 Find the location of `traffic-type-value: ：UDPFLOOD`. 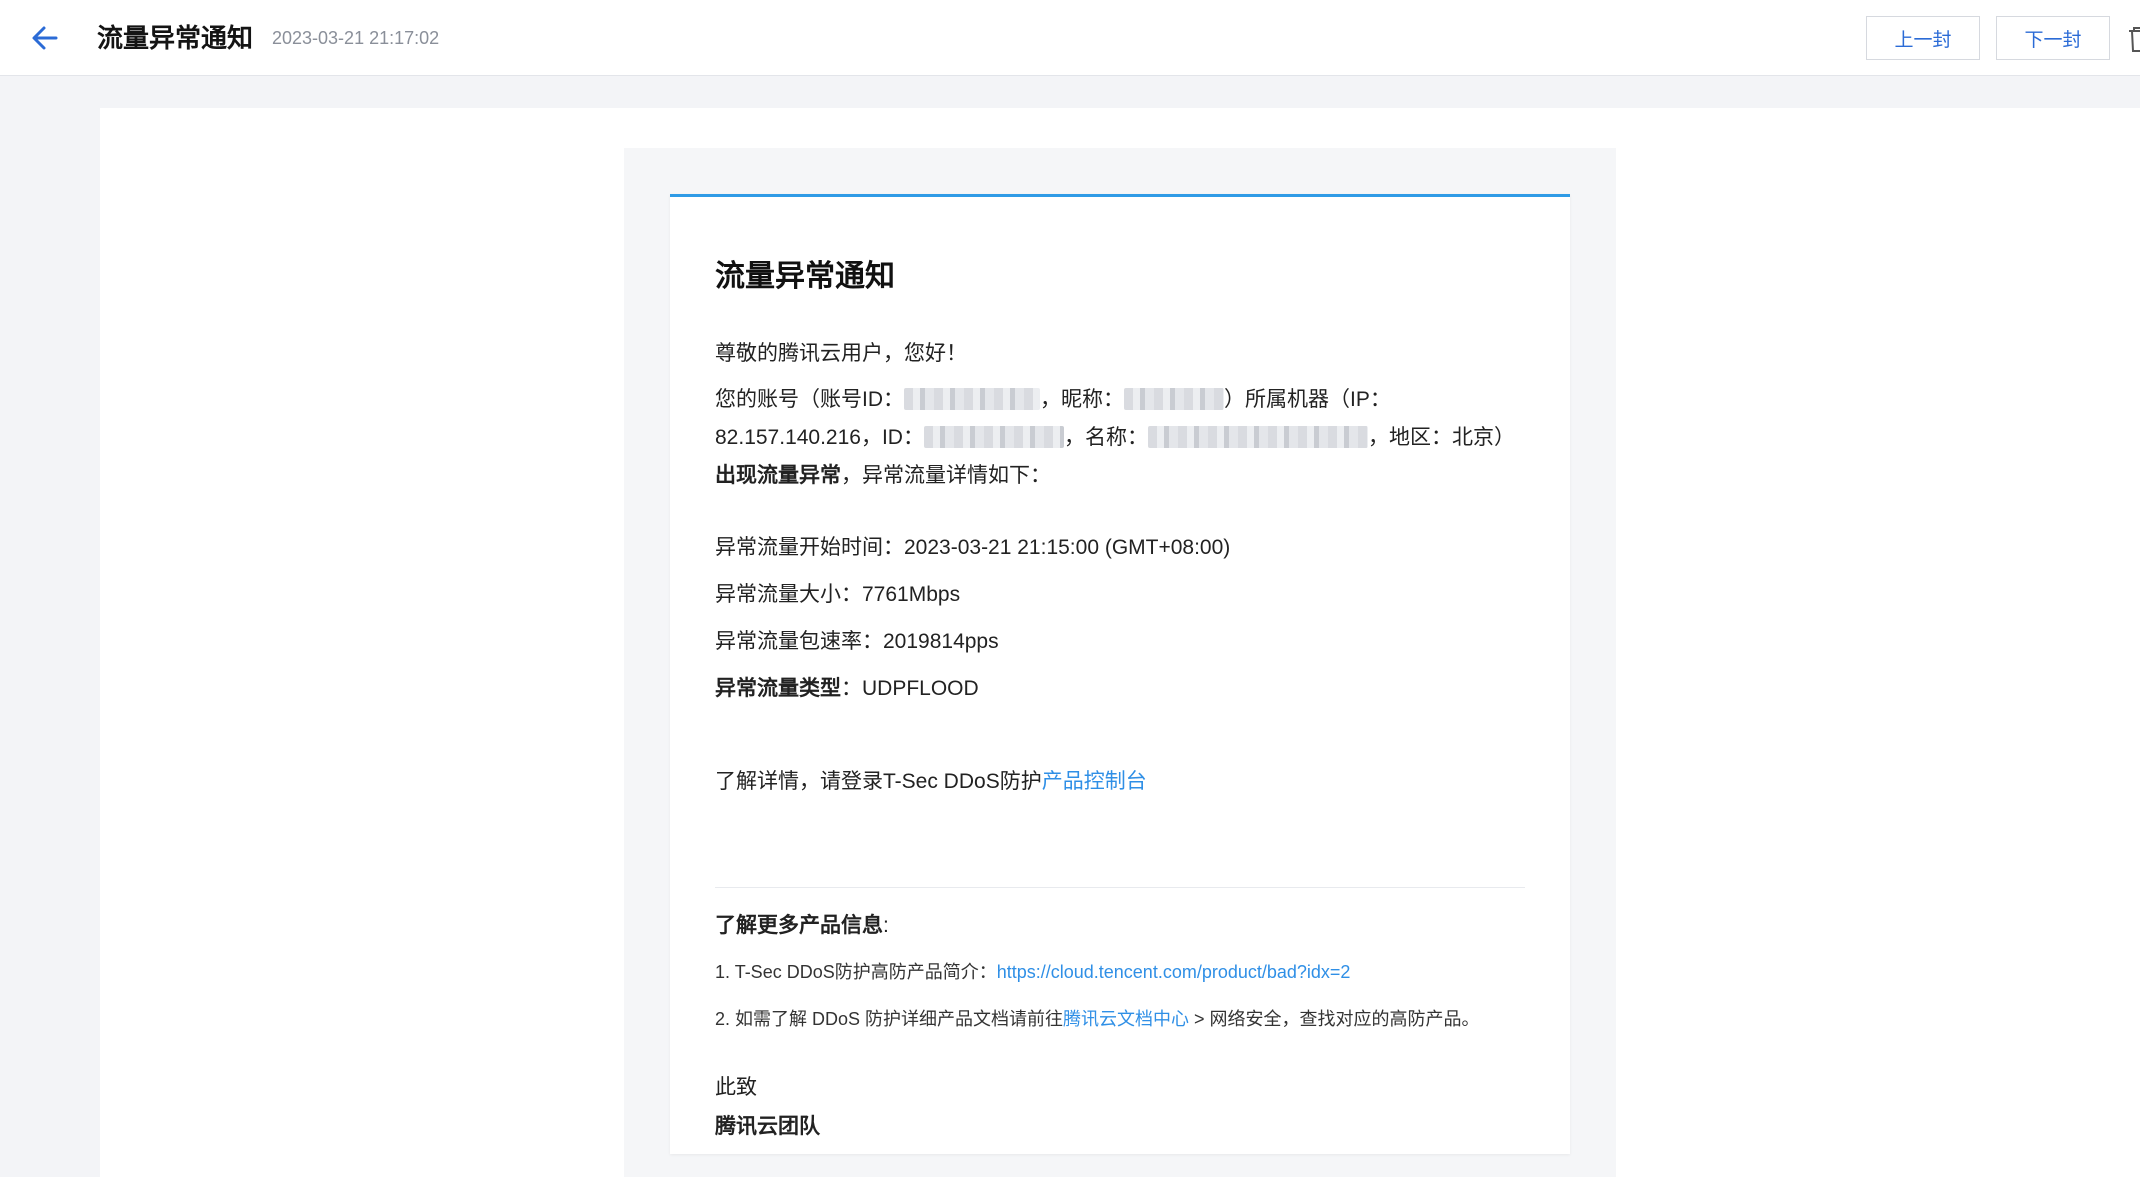

traffic-type-value: ：UDPFLOOD is located at coordinates (910, 688).